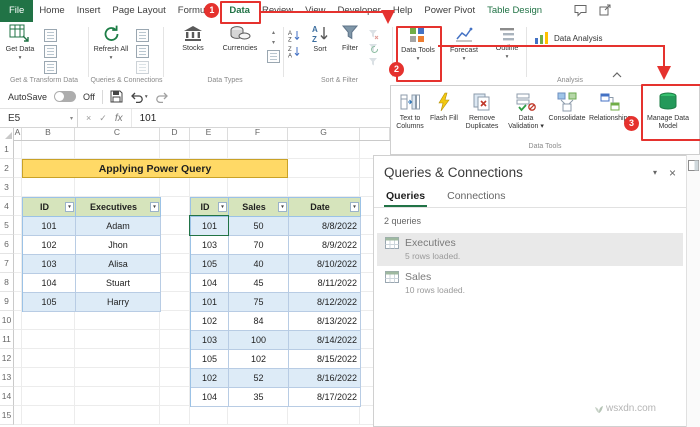  What do you see at coordinates (162, 97) in the screenshot?
I see `redo-button` at bounding box center [162, 97].